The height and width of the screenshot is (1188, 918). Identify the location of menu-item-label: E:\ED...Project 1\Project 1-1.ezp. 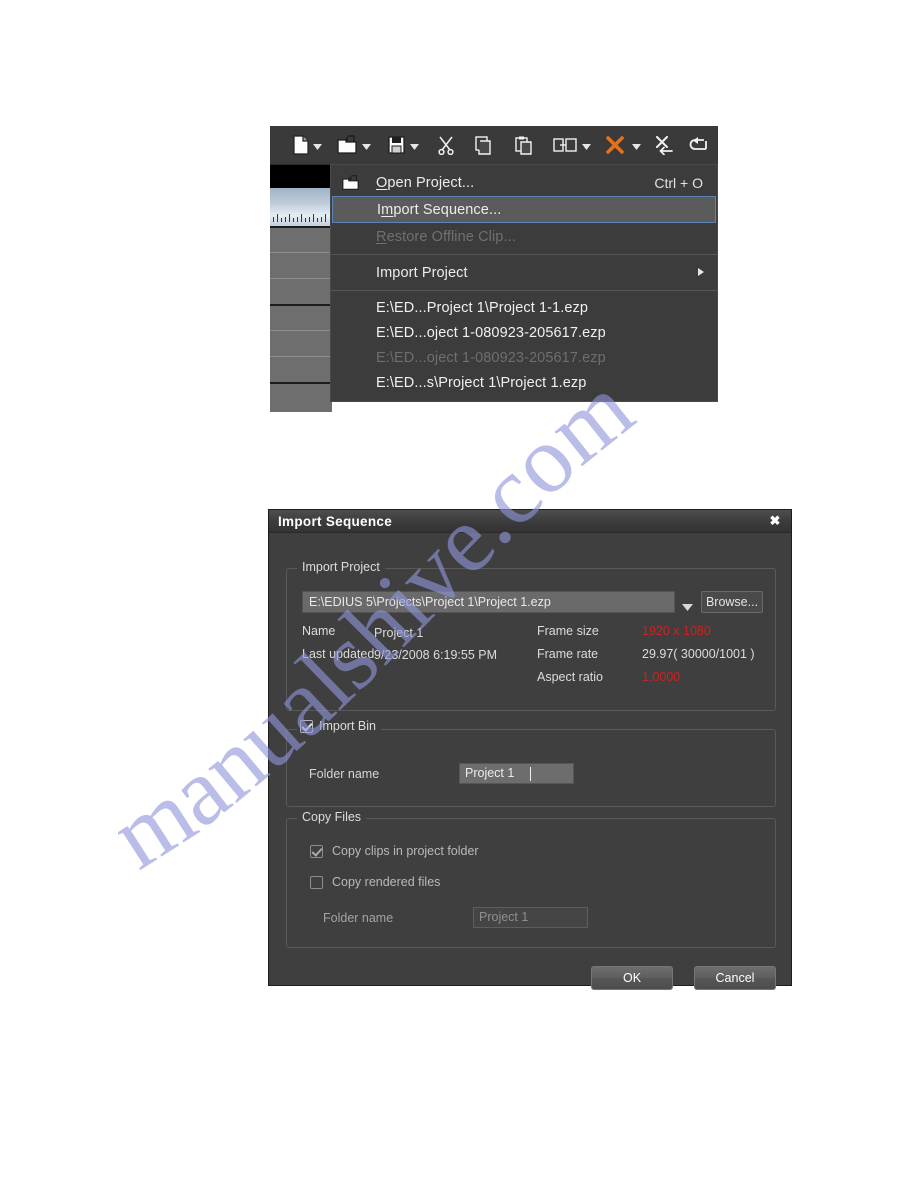
(482, 307).